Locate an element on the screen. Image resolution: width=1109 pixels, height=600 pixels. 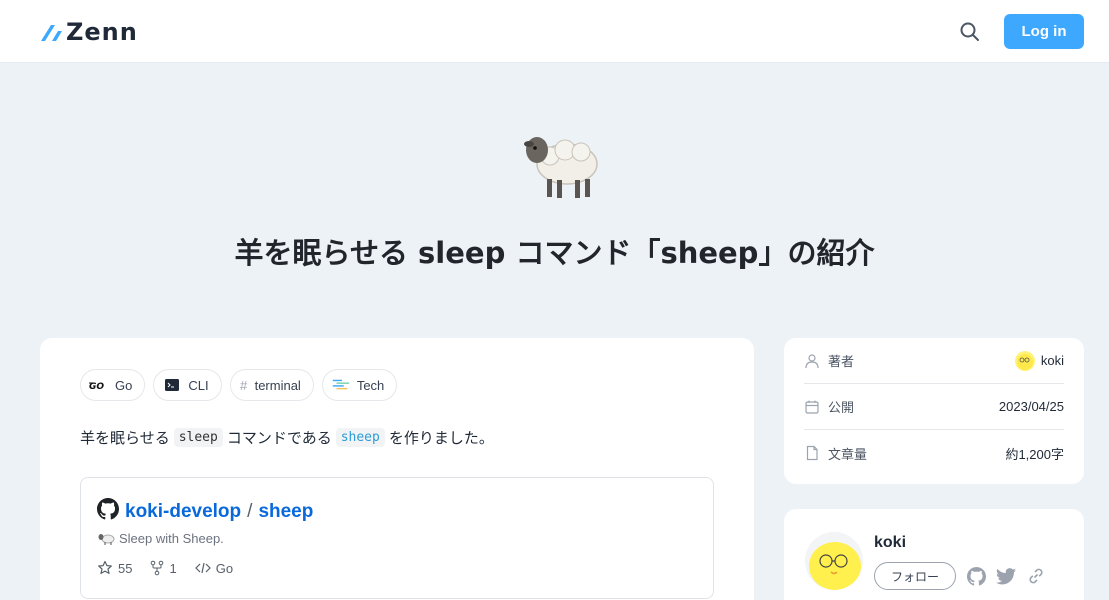
topic-tech: Tech is located at coordinates (359, 385).